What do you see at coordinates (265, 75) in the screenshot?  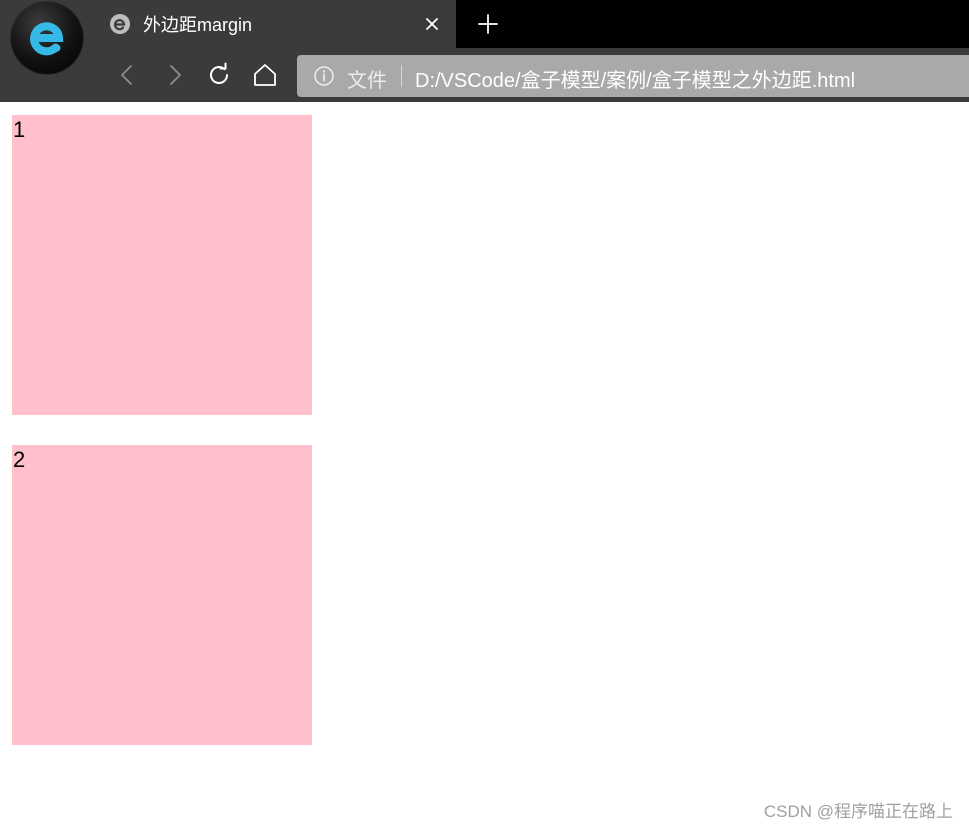 I see `home-icon` at bounding box center [265, 75].